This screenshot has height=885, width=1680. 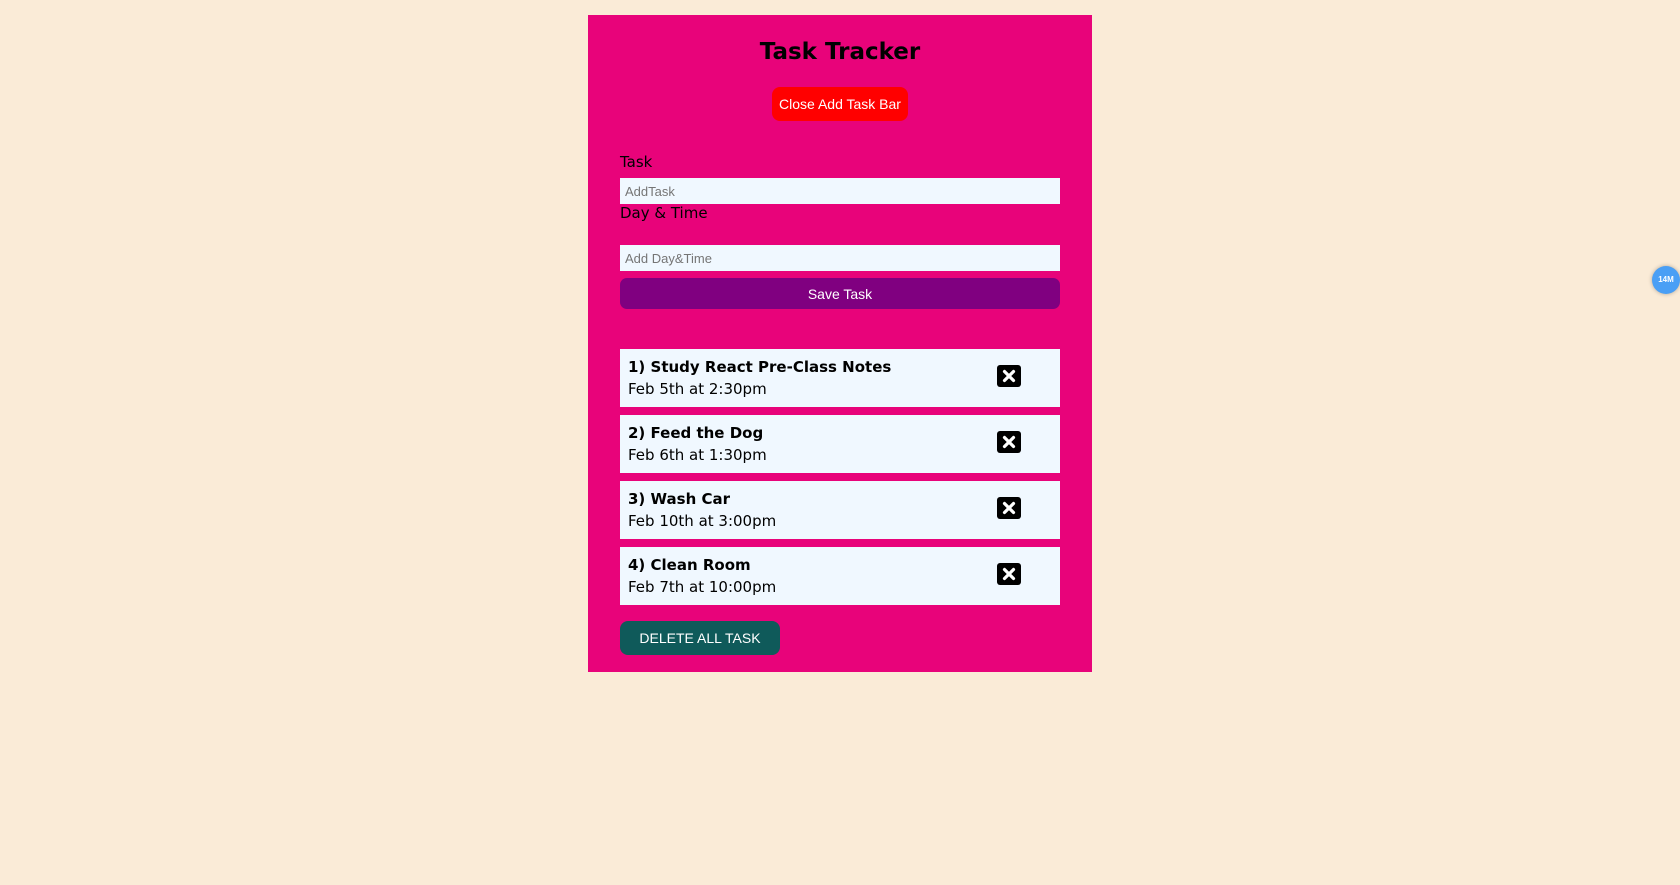 What do you see at coordinates (840, 576) in the screenshot?
I see `task-item: 4) Clean Room Feb 7th at 10:00pm` at bounding box center [840, 576].